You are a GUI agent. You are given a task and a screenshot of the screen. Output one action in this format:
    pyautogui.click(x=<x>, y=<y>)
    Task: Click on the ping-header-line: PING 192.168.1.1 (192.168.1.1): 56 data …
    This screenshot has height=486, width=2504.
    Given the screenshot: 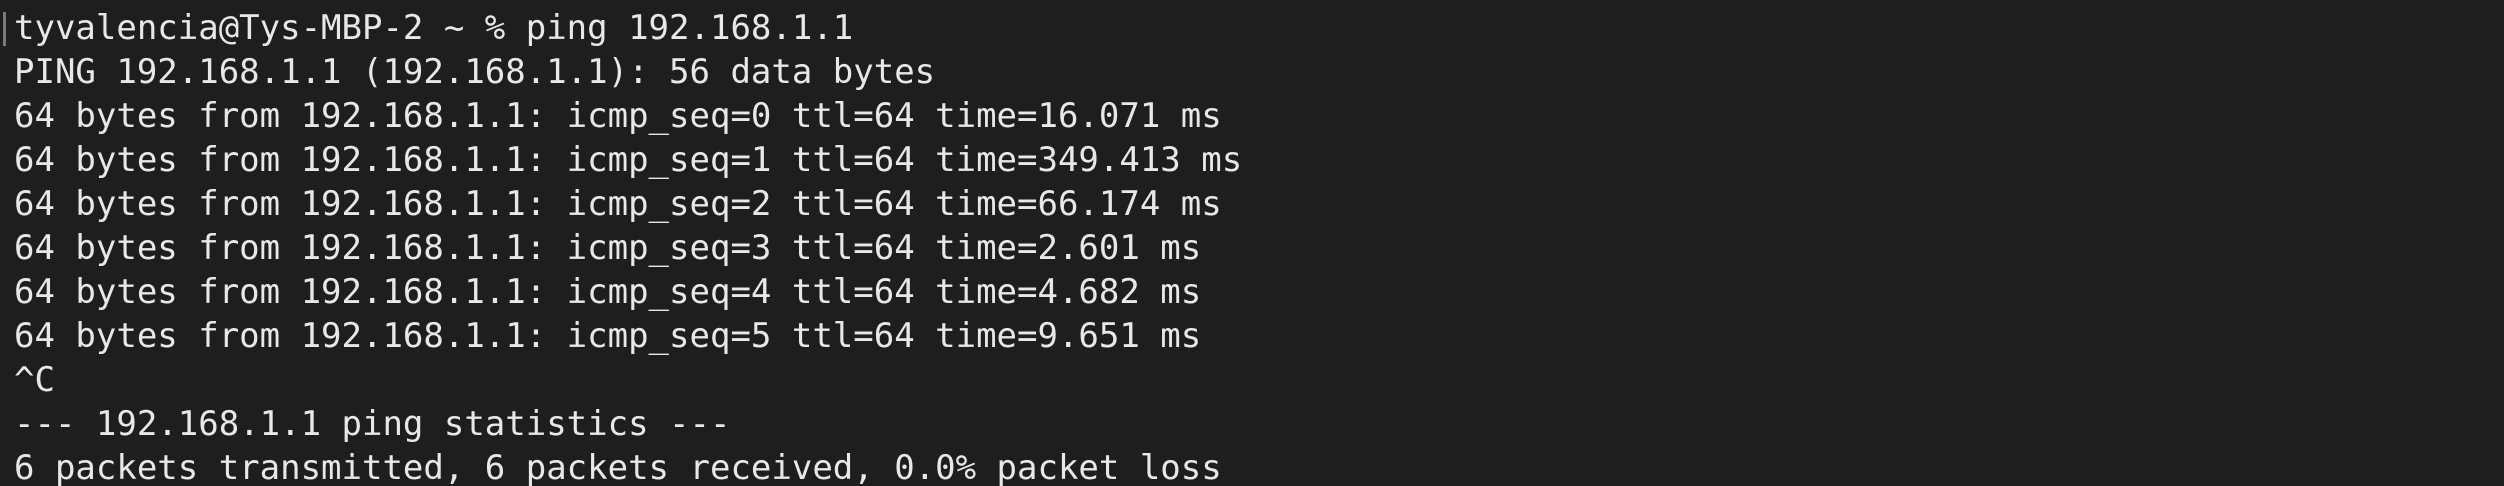 What is the action you would take?
    pyautogui.click(x=475, y=72)
    